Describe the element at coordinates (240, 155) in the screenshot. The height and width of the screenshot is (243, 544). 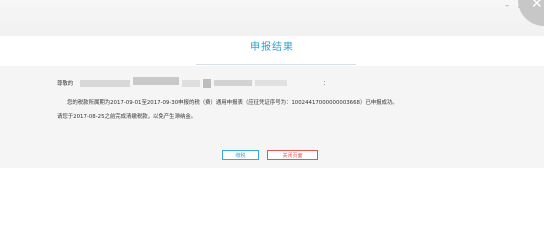
I see `pay-tax-button: 缴税` at that location.